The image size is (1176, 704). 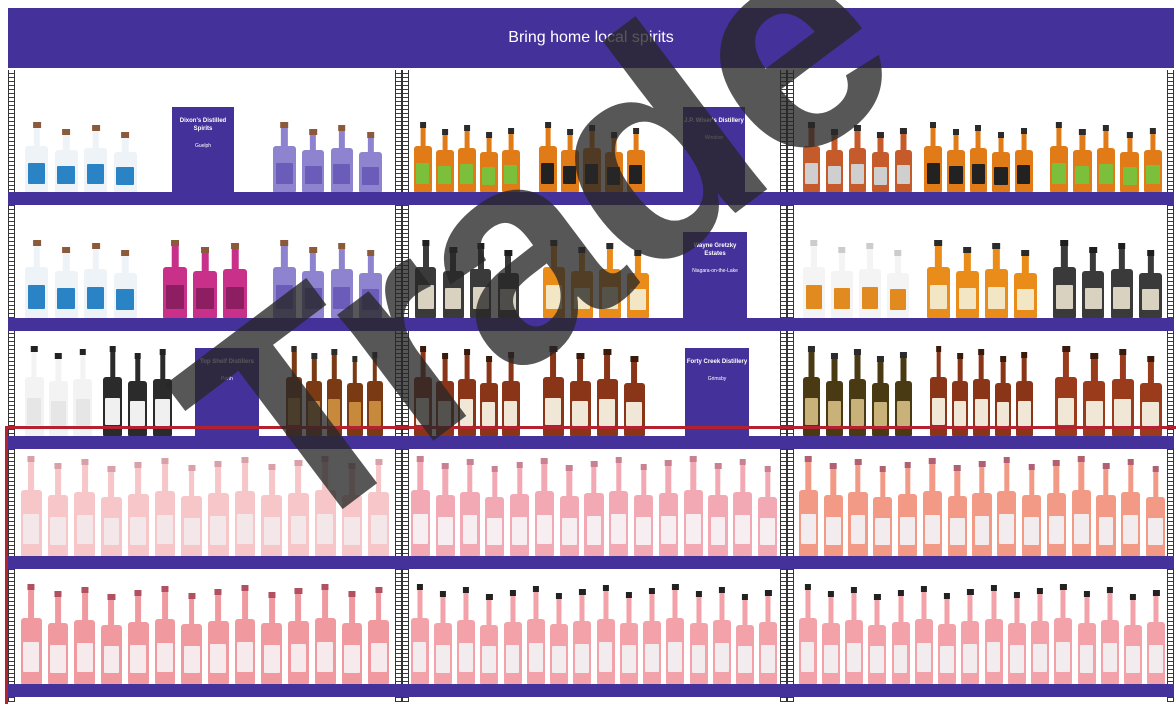 What do you see at coordinates (11, 386) in the screenshot?
I see `shelf-upright-left` at bounding box center [11, 386].